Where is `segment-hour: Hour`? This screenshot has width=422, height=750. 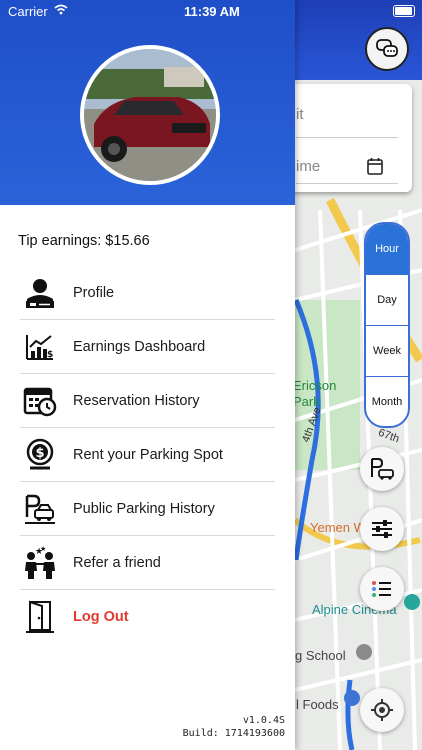 segment-hour: Hour is located at coordinates (387, 249).